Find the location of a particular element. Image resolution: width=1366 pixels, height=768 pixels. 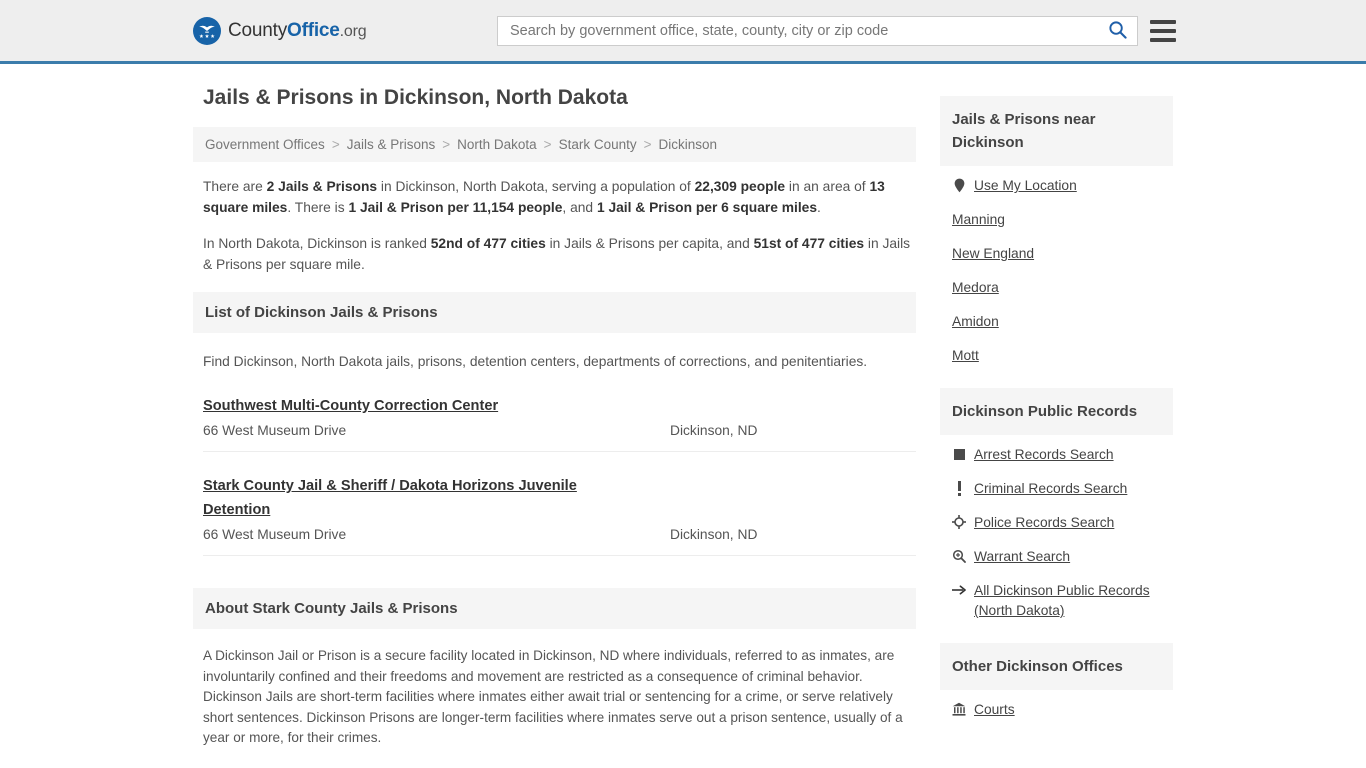

stats-value-per-people: 1 Jail & Prison per 11,154 people is located at coordinates (455, 207).